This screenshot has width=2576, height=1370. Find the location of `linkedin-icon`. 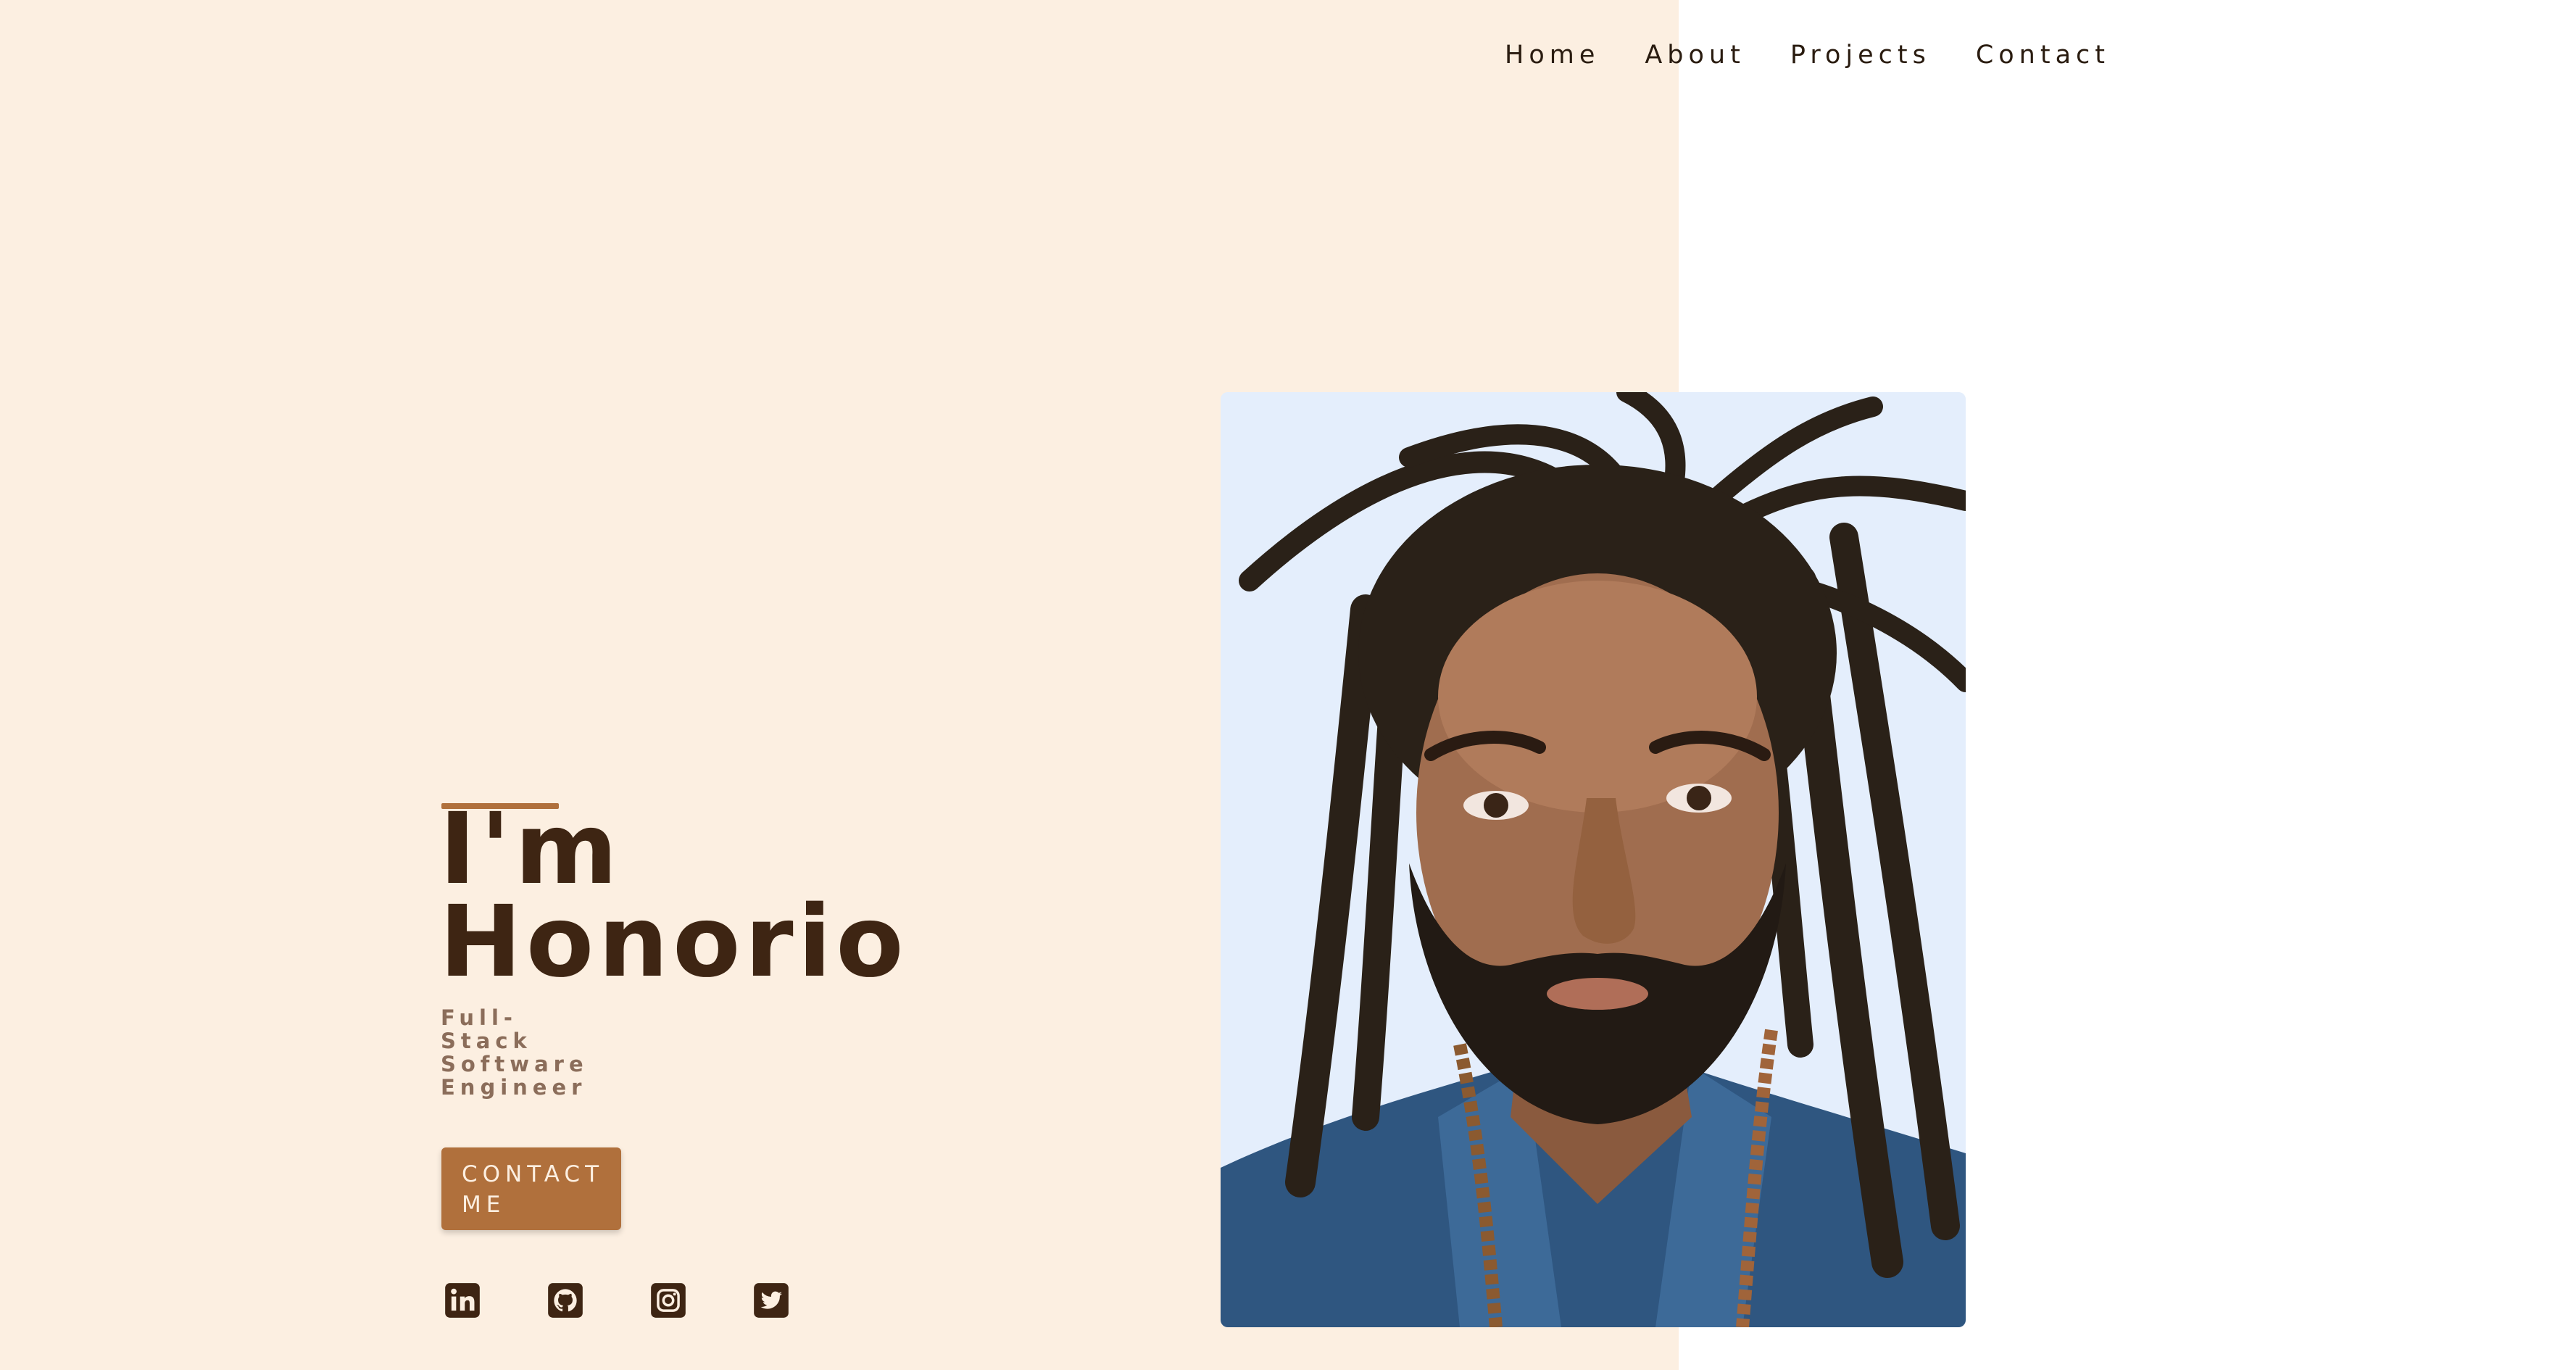

linkedin-icon is located at coordinates (462, 1300).